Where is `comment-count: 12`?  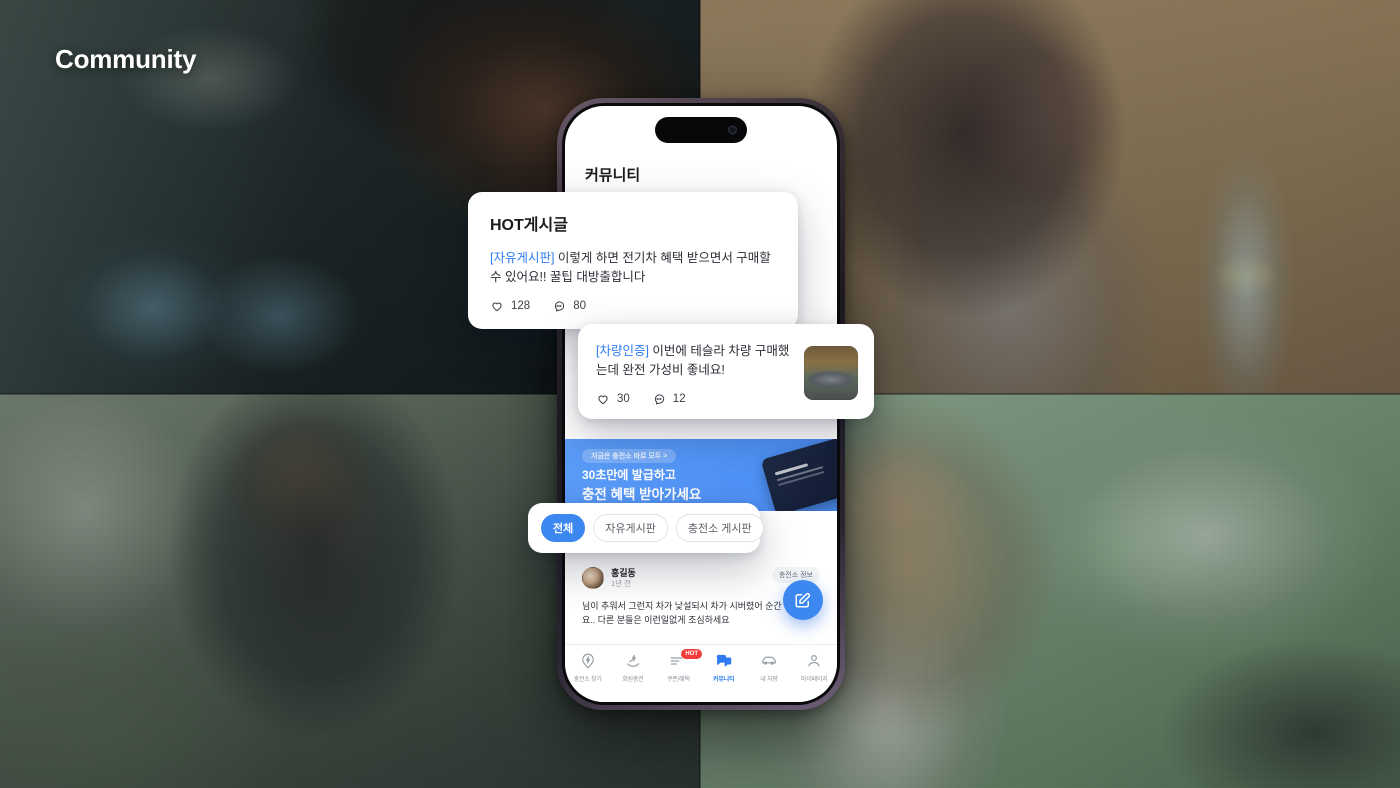
comment-count: 12 is located at coordinates (679, 398).